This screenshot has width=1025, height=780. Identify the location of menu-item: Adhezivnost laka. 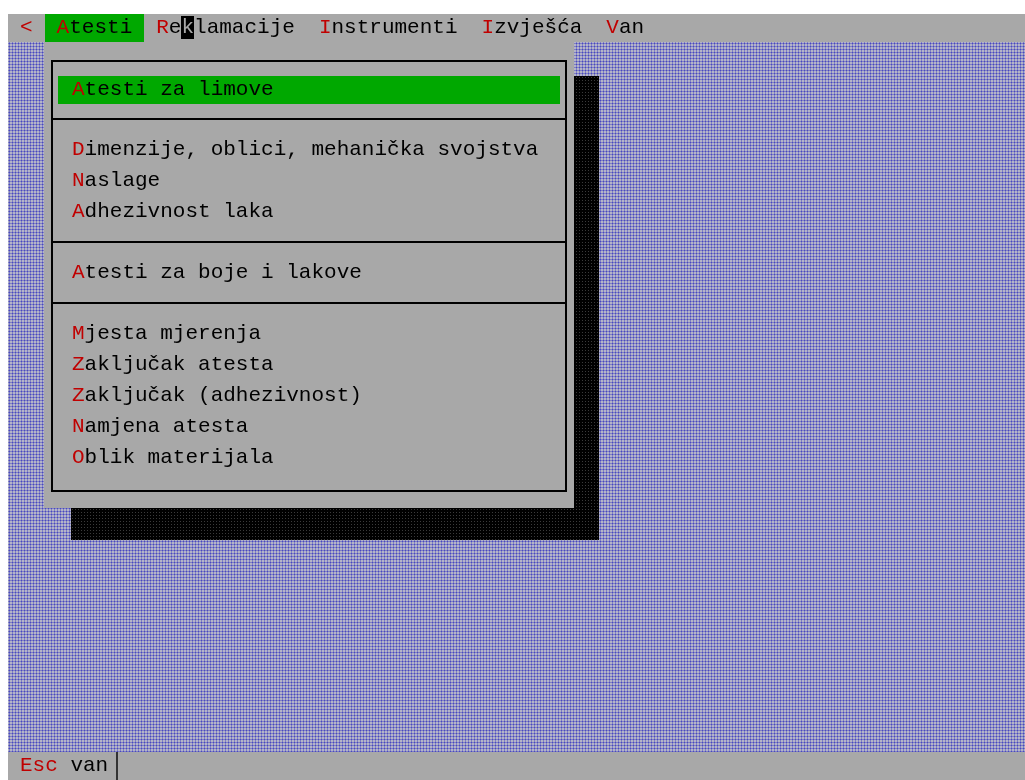
(309, 211).